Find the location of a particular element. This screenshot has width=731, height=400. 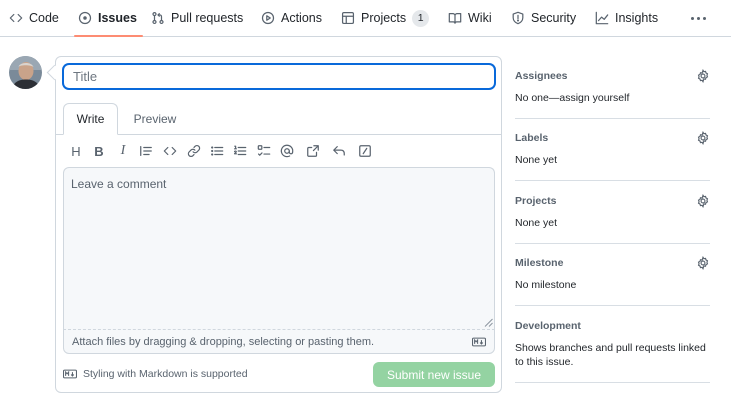

nav-tab-issues: Issues is located at coordinates (108, 18).